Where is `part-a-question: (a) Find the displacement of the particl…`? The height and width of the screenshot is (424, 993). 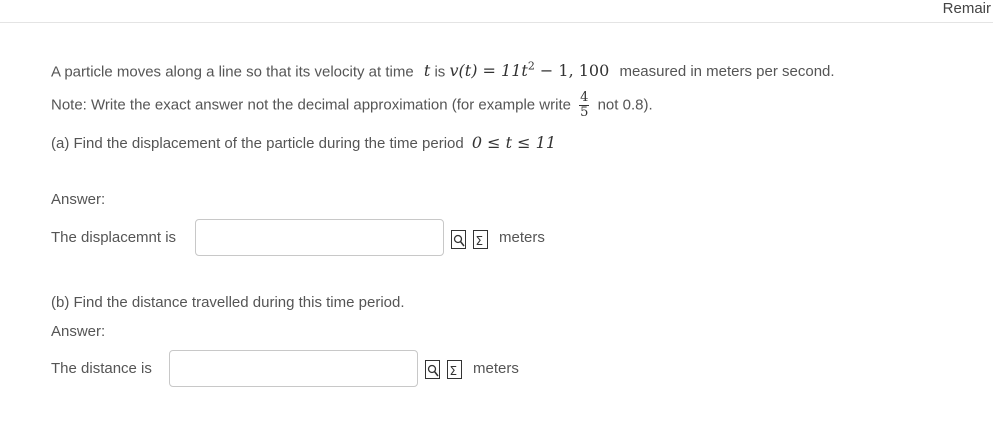 part-a-question: (a) Find the displacement of the particl… is located at coordinates (303, 142).